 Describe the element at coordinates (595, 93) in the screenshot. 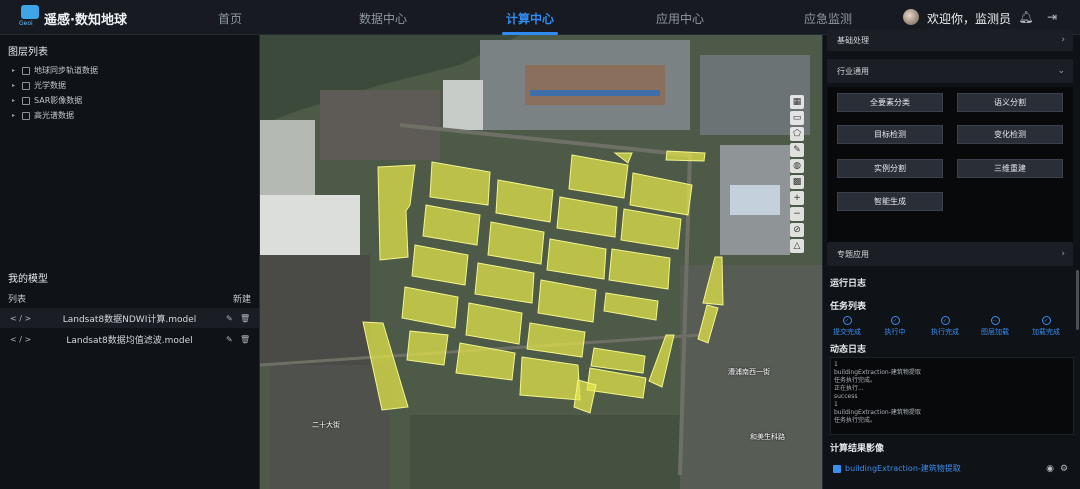

I see `rooftop-strip` at that location.